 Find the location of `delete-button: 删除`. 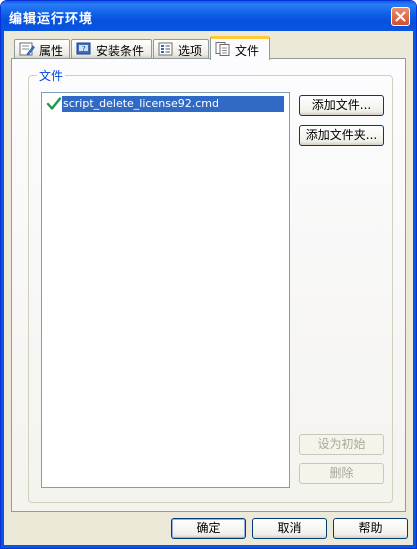

delete-button: 删除 is located at coordinates (341, 473).